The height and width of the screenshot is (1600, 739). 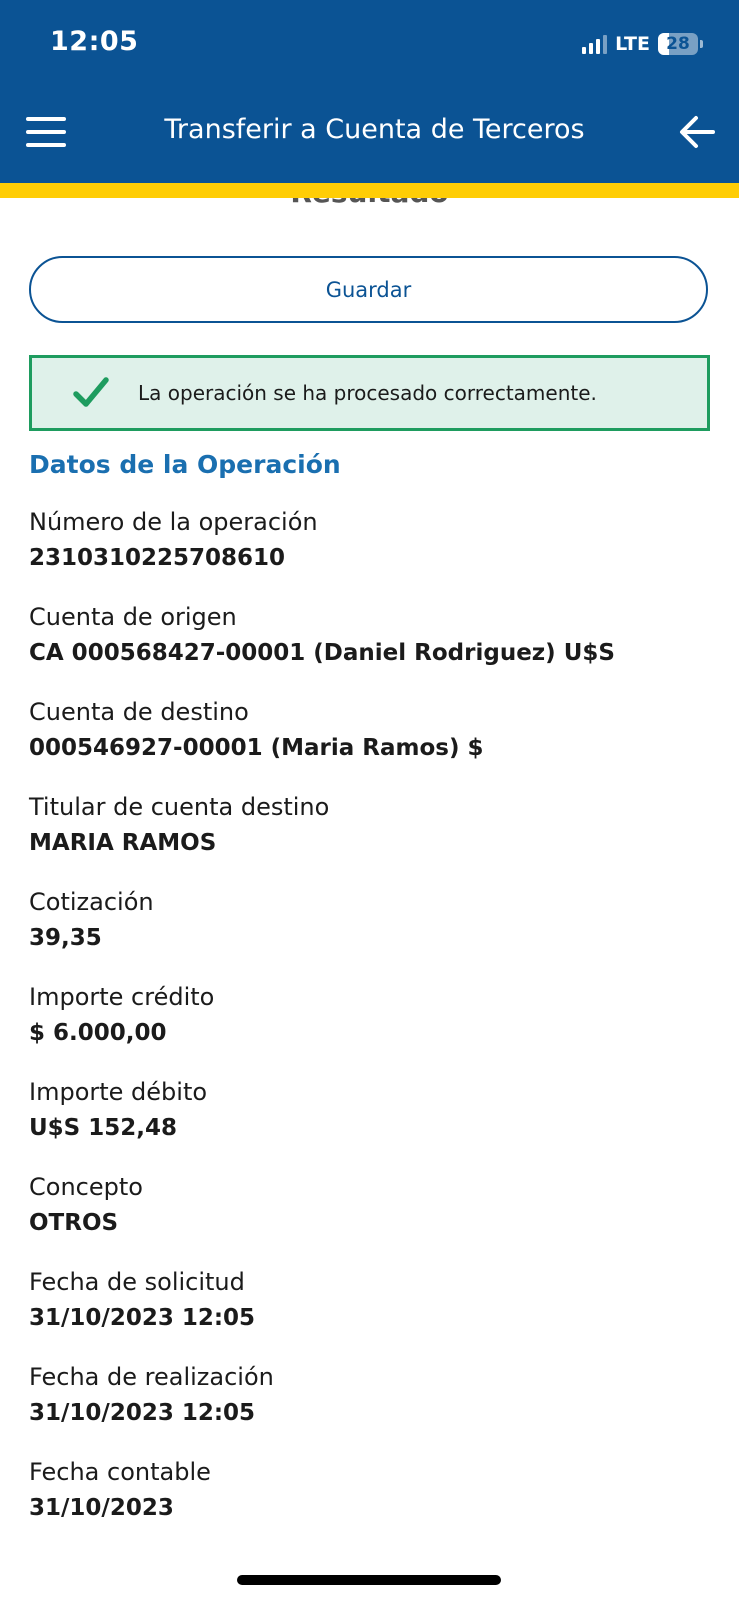 What do you see at coordinates (374, 931) in the screenshot?
I see `field-exchange-rate: Cotización 39,35` at bounding box center [374, 931].